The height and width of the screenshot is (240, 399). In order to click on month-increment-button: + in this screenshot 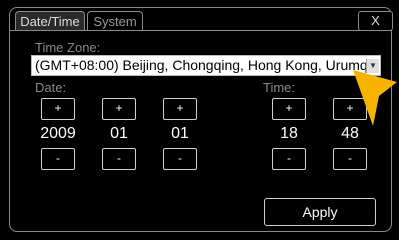, I will do `click(119, 109)`.